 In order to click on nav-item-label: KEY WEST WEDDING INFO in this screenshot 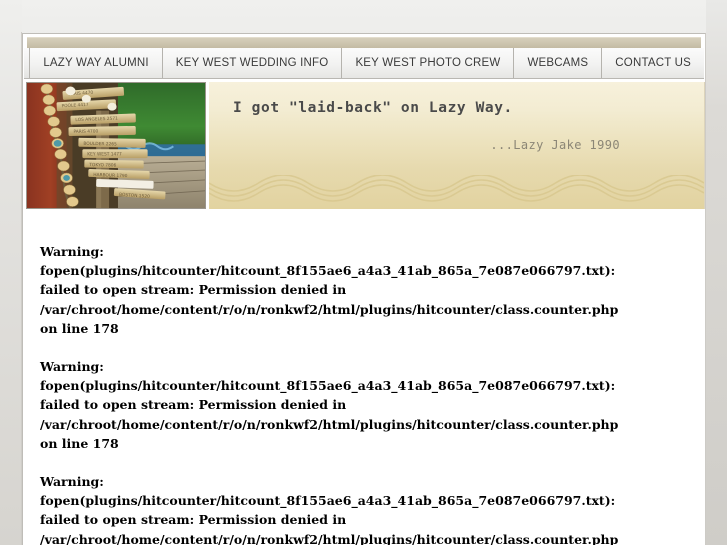, I will do `click(252, 63)`.